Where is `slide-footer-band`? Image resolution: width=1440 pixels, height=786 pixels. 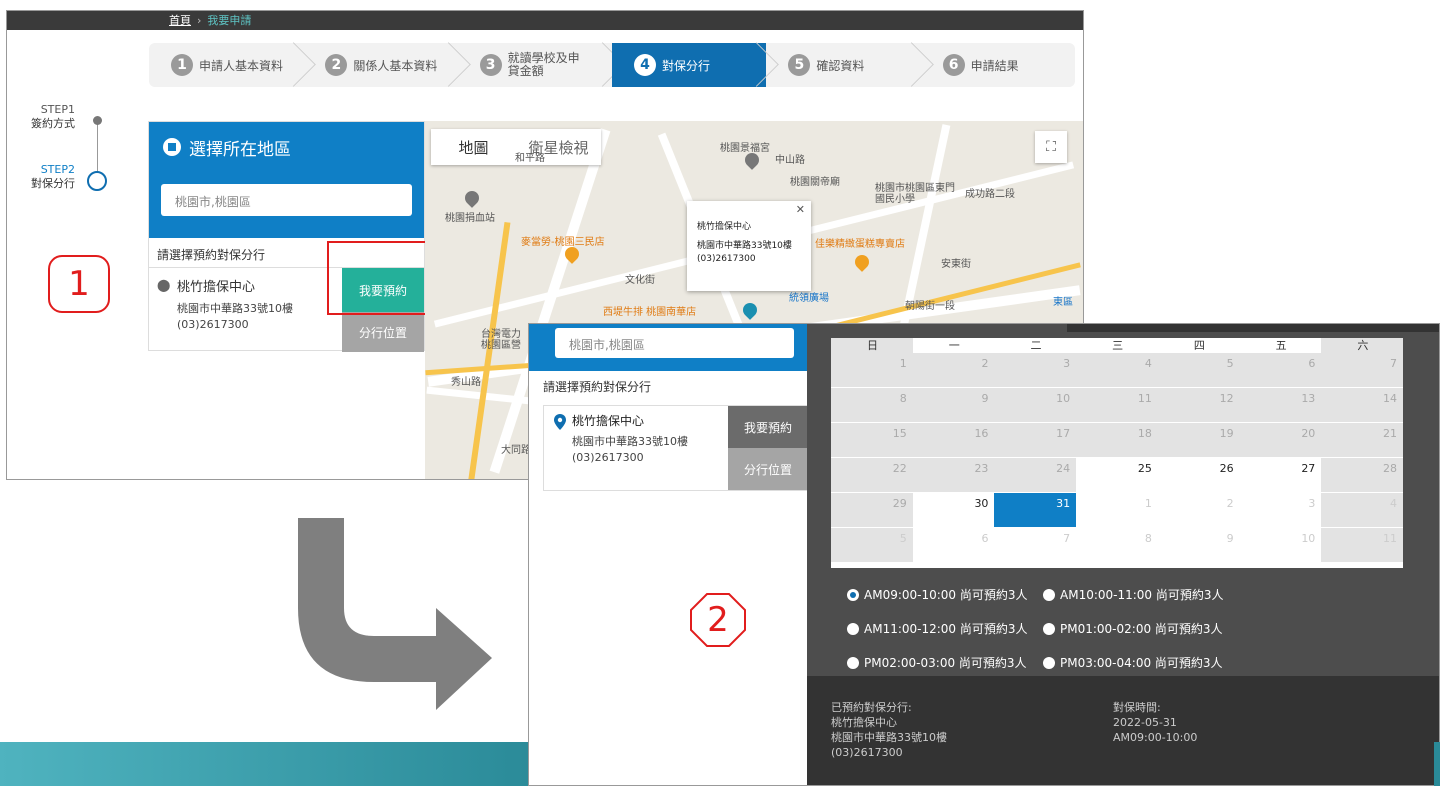
slide-footer-band is located at coordinates (270, 764).